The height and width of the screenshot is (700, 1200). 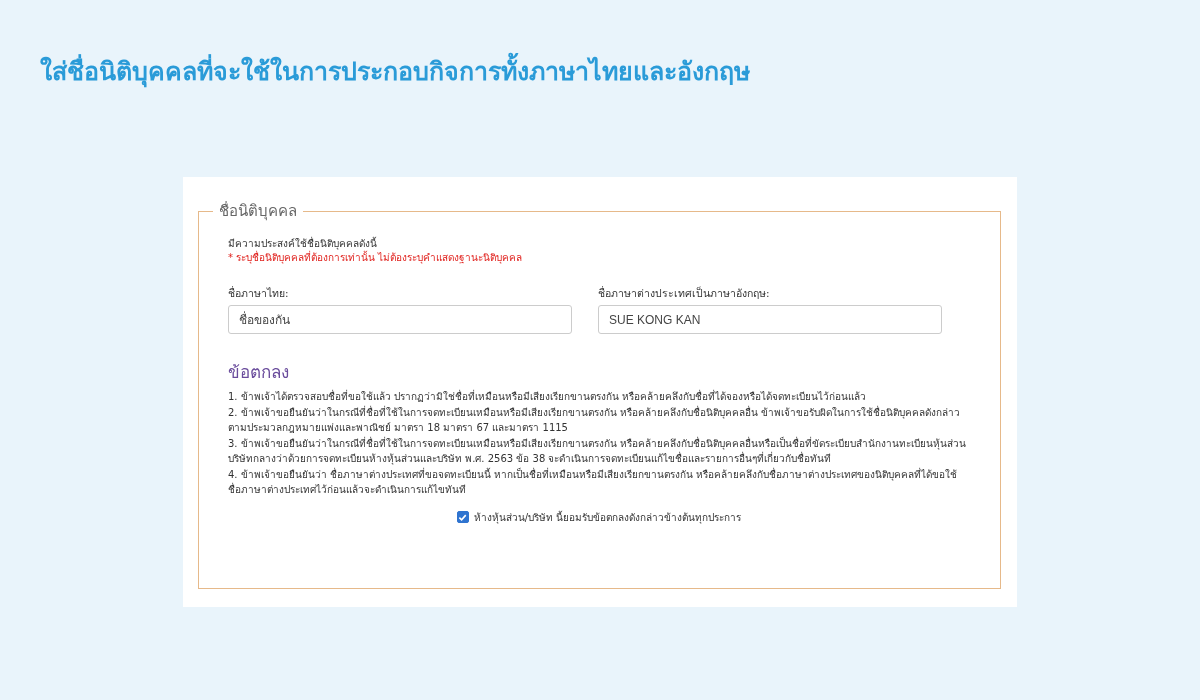 What do you see at coordinates (259, 372) in the screenshot?
I see `terms-title: ข้อตกลง` at bounding box center [259, 372].